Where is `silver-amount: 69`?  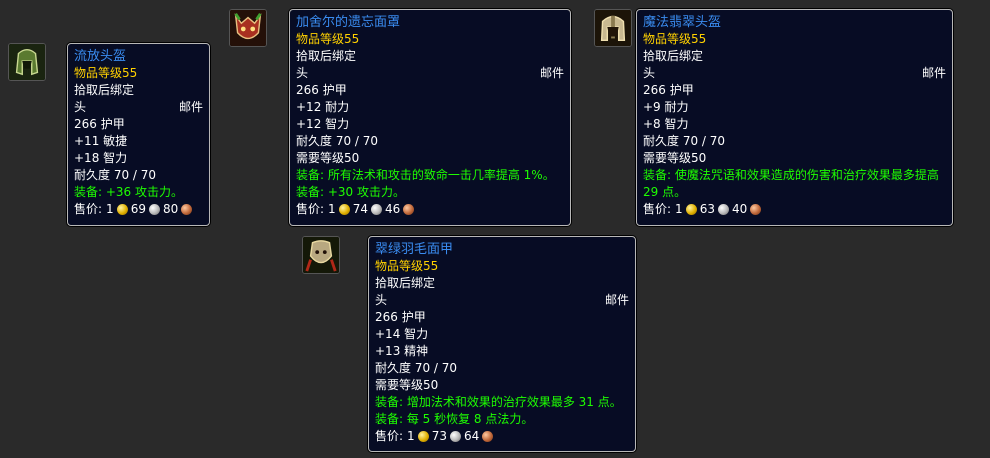 silver-amount: 69 is located at coordinates (138, 209).